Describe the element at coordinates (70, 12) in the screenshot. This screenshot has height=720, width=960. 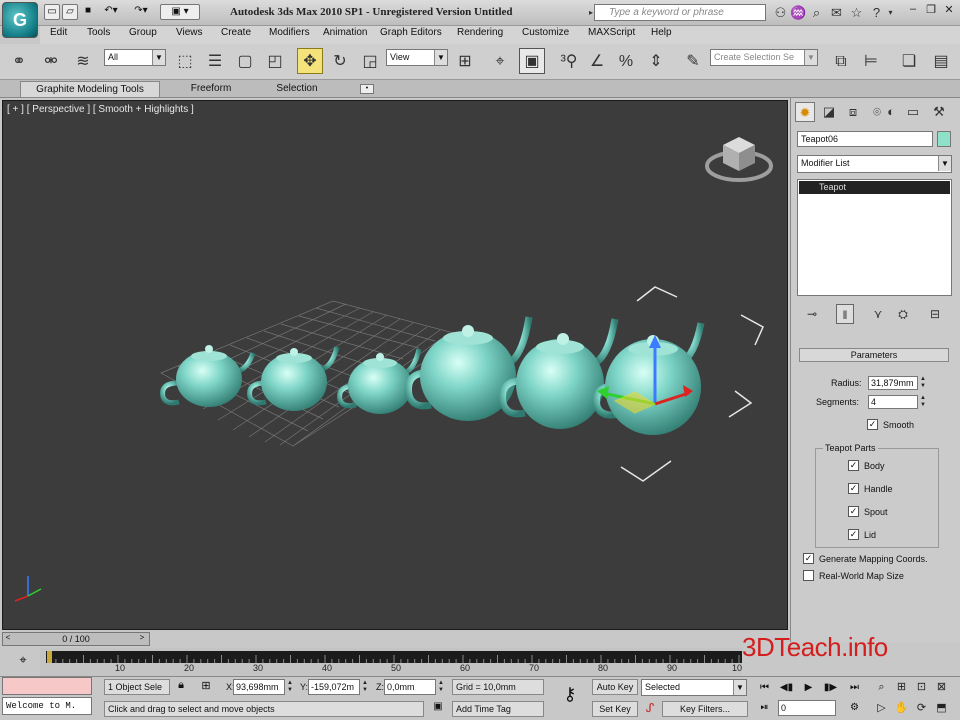
I see `open-icon: ▱` at that location.